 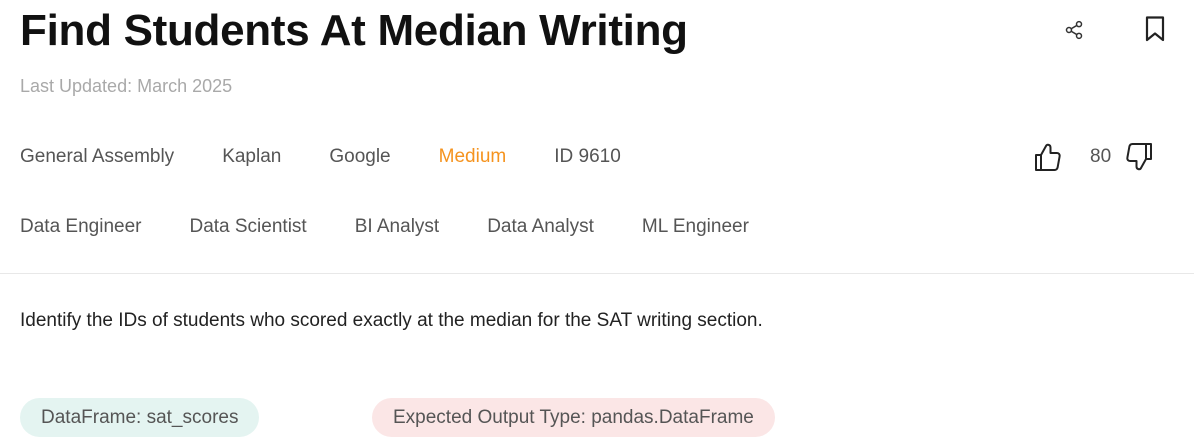 What do you see at coordinates (597, 273) in the screenshot?
I see `divider` at bounding box center [597, 273].